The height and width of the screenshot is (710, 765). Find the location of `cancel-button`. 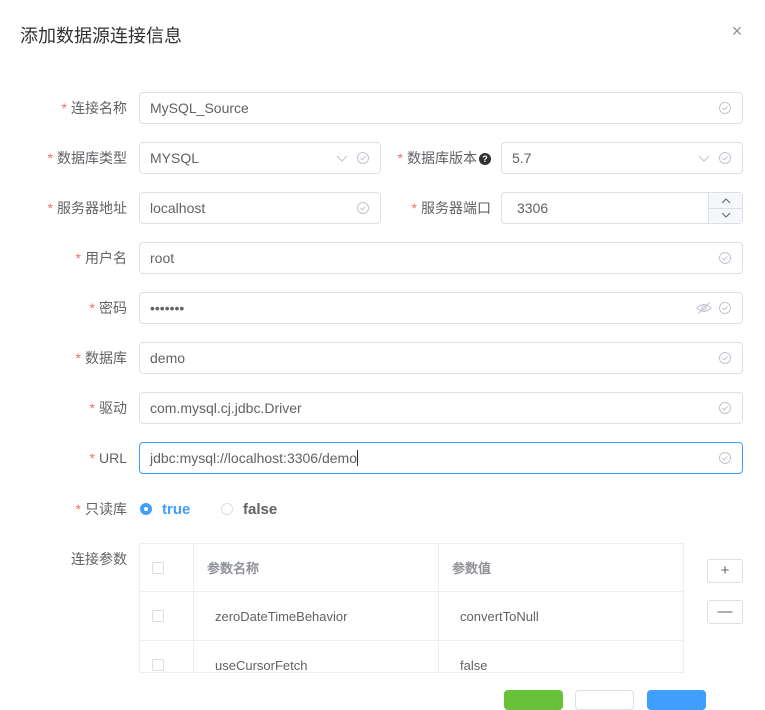

cancel-button is located at coordinates (604, 700).